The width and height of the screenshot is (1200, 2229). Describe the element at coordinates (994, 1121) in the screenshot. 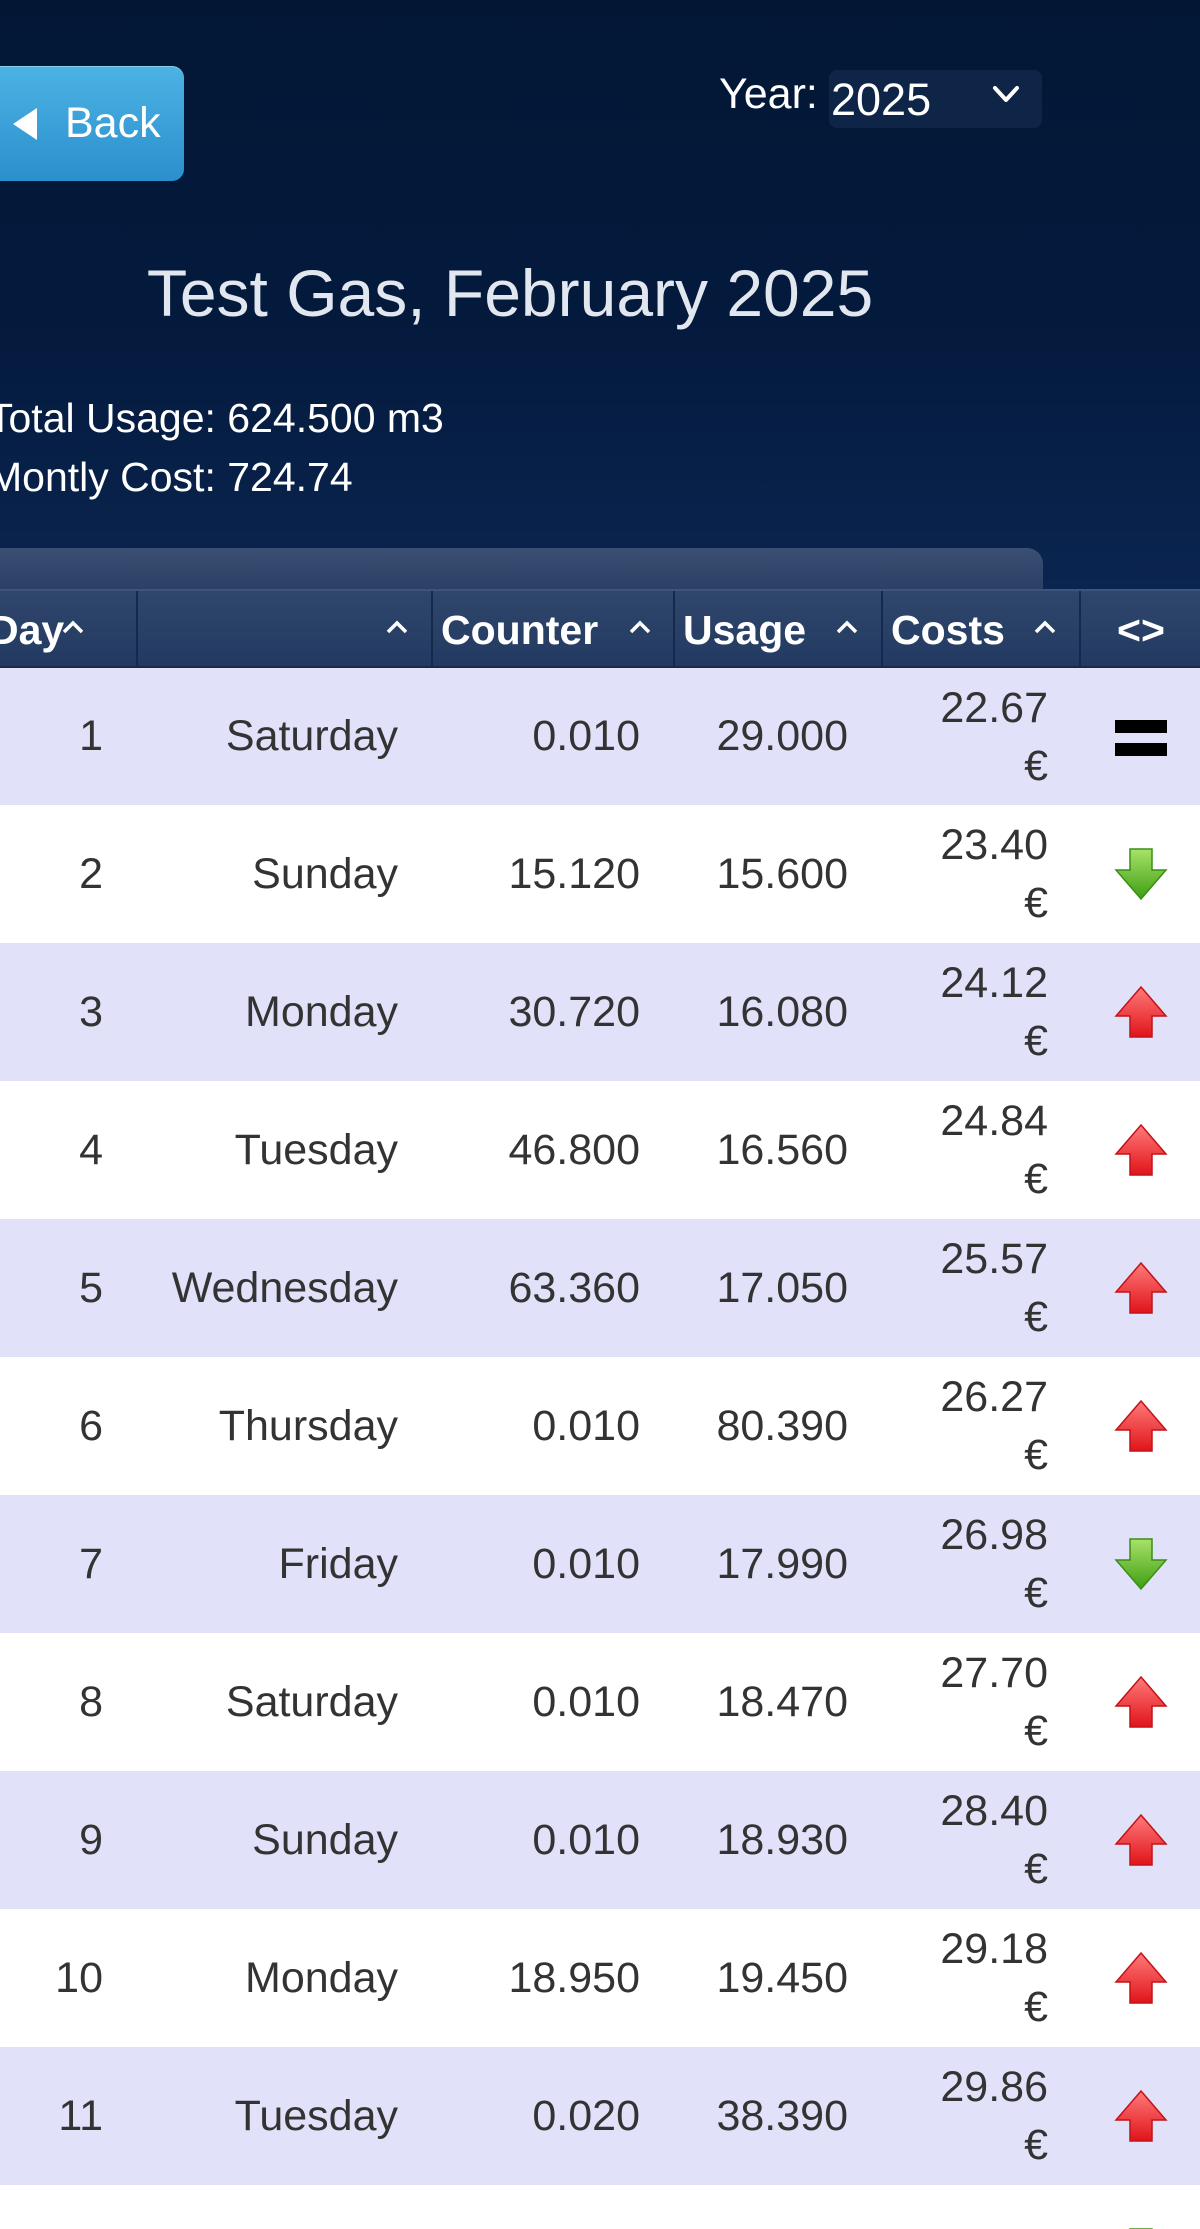

I see `cost-value: 24.84` at that location.